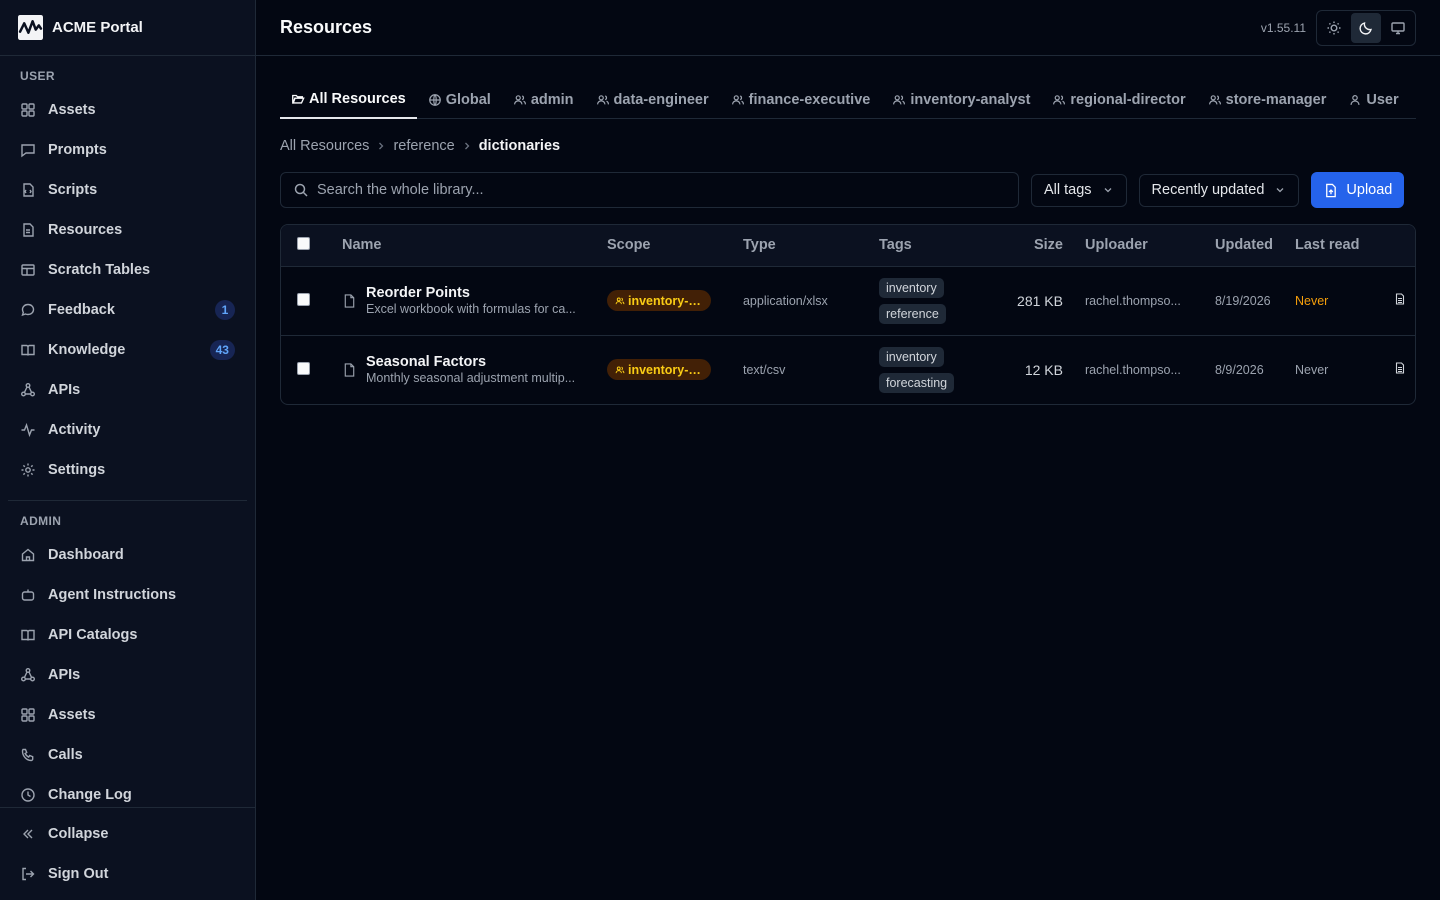 The height and width of the screenshot is (900, 1440). What do you see at coordinates (30, 27) in the screenshot?
I see `logo-icon` at bounding box center [30, 27].